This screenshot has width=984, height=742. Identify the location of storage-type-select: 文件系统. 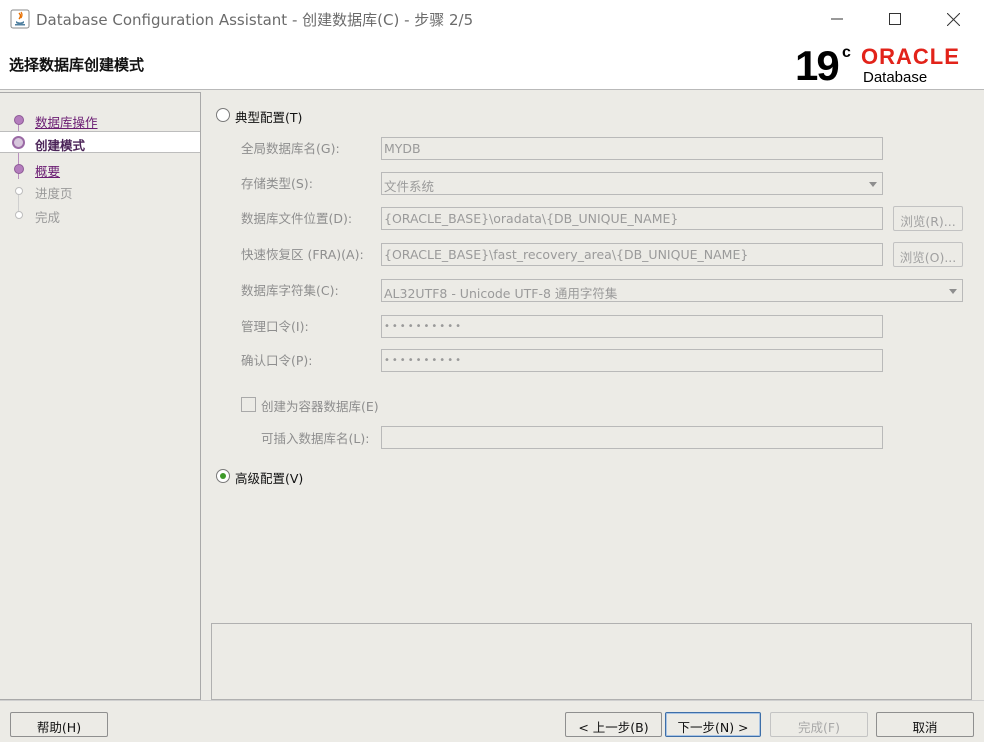
(632, 183).